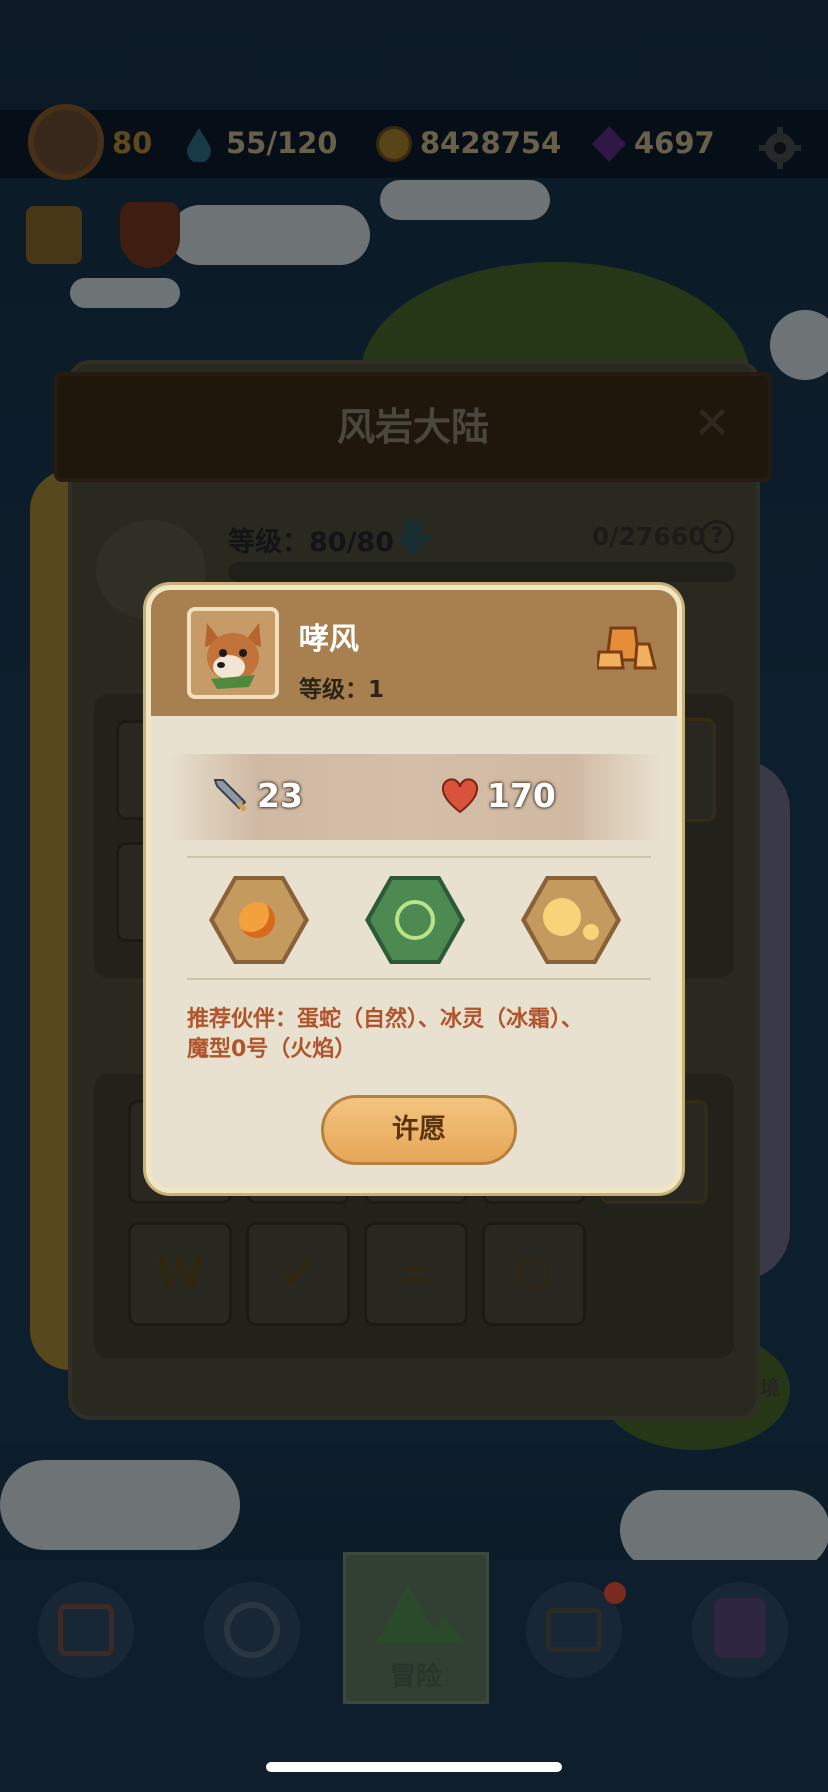 This screenshot has width=828, height=1792. Describe the element at coordinates (571, 920) in the screenshot. I see `light-orb-icon` at that location.